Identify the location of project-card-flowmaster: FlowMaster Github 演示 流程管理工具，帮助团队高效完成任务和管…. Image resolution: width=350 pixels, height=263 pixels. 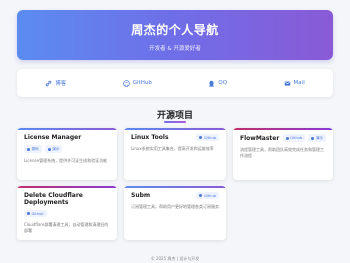
(283, 154).